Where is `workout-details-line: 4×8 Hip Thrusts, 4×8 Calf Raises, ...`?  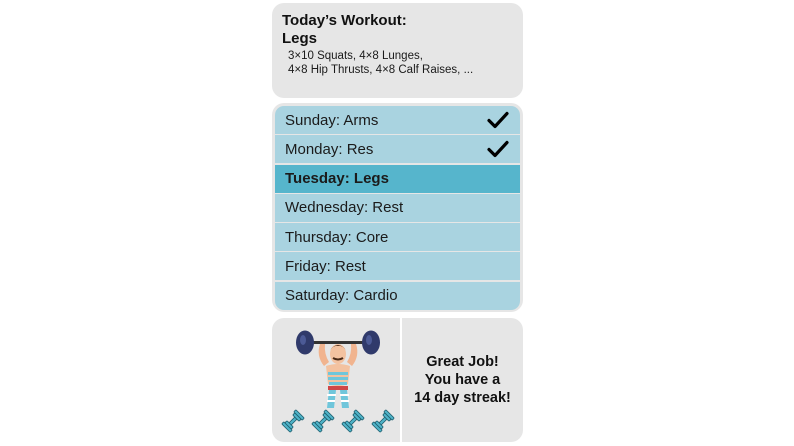
workout-details-line: 4×8 Hip Thrusts, 4×8 Calf Raises, ... is located at coordinates (381, 69).